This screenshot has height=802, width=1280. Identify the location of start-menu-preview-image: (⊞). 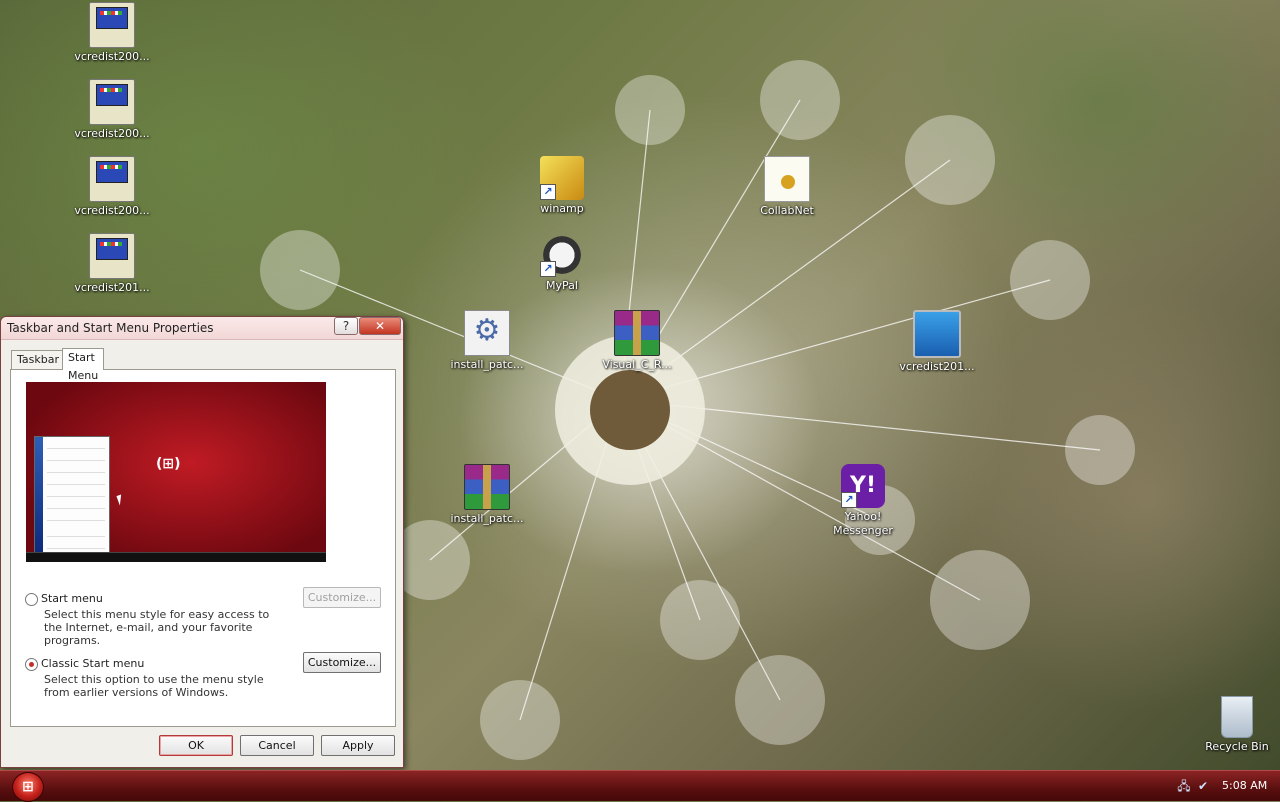
(176, 472).